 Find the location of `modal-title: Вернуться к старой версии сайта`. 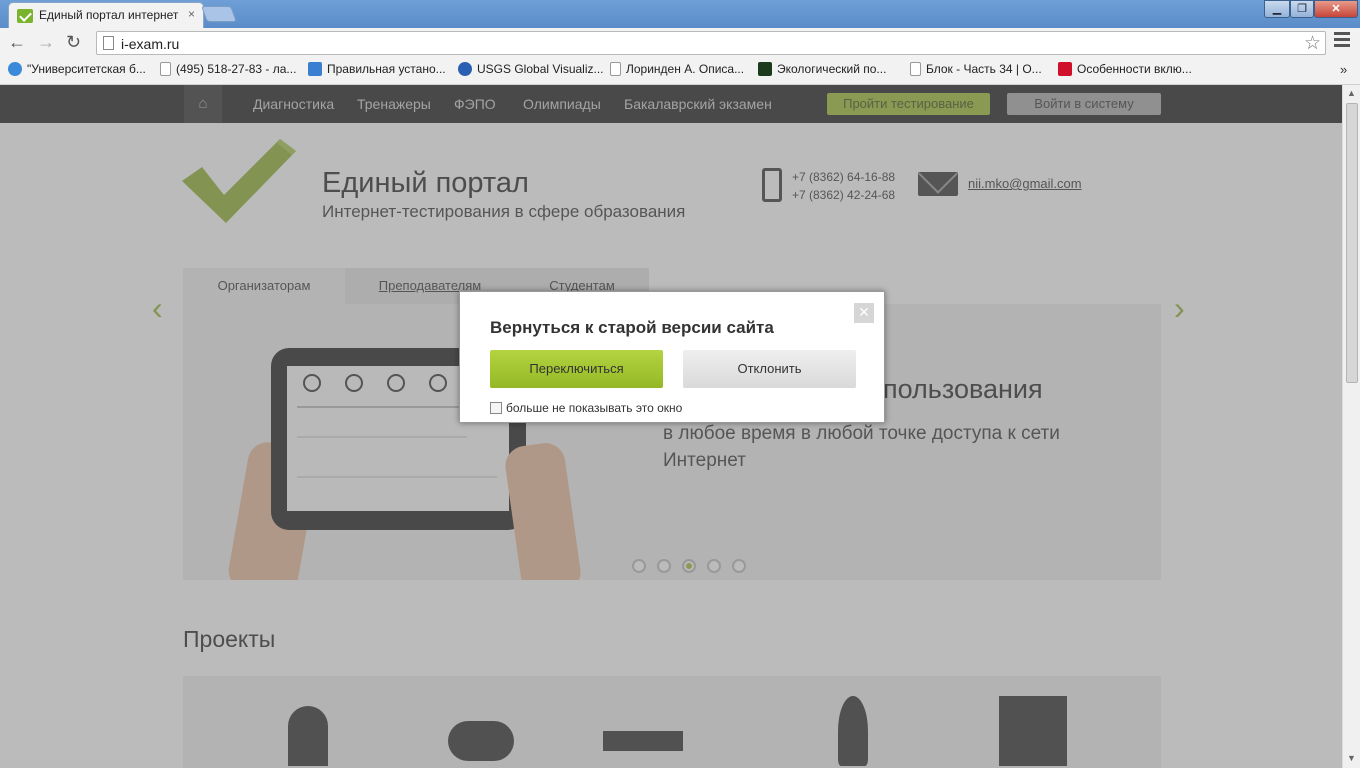

modal-title: Вернуться к старой версии сайта is located at coordinates (632, 327).